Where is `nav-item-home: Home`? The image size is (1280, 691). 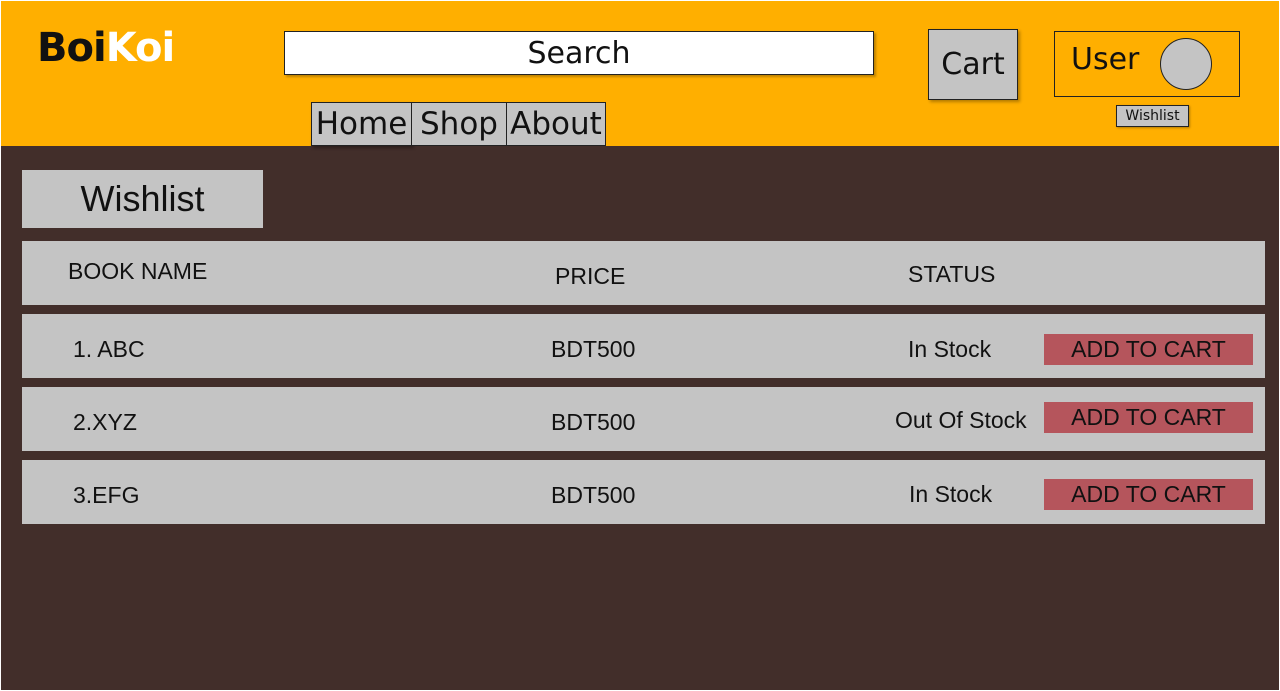 nav-item-home: Home is located at coordinates (361, 124).